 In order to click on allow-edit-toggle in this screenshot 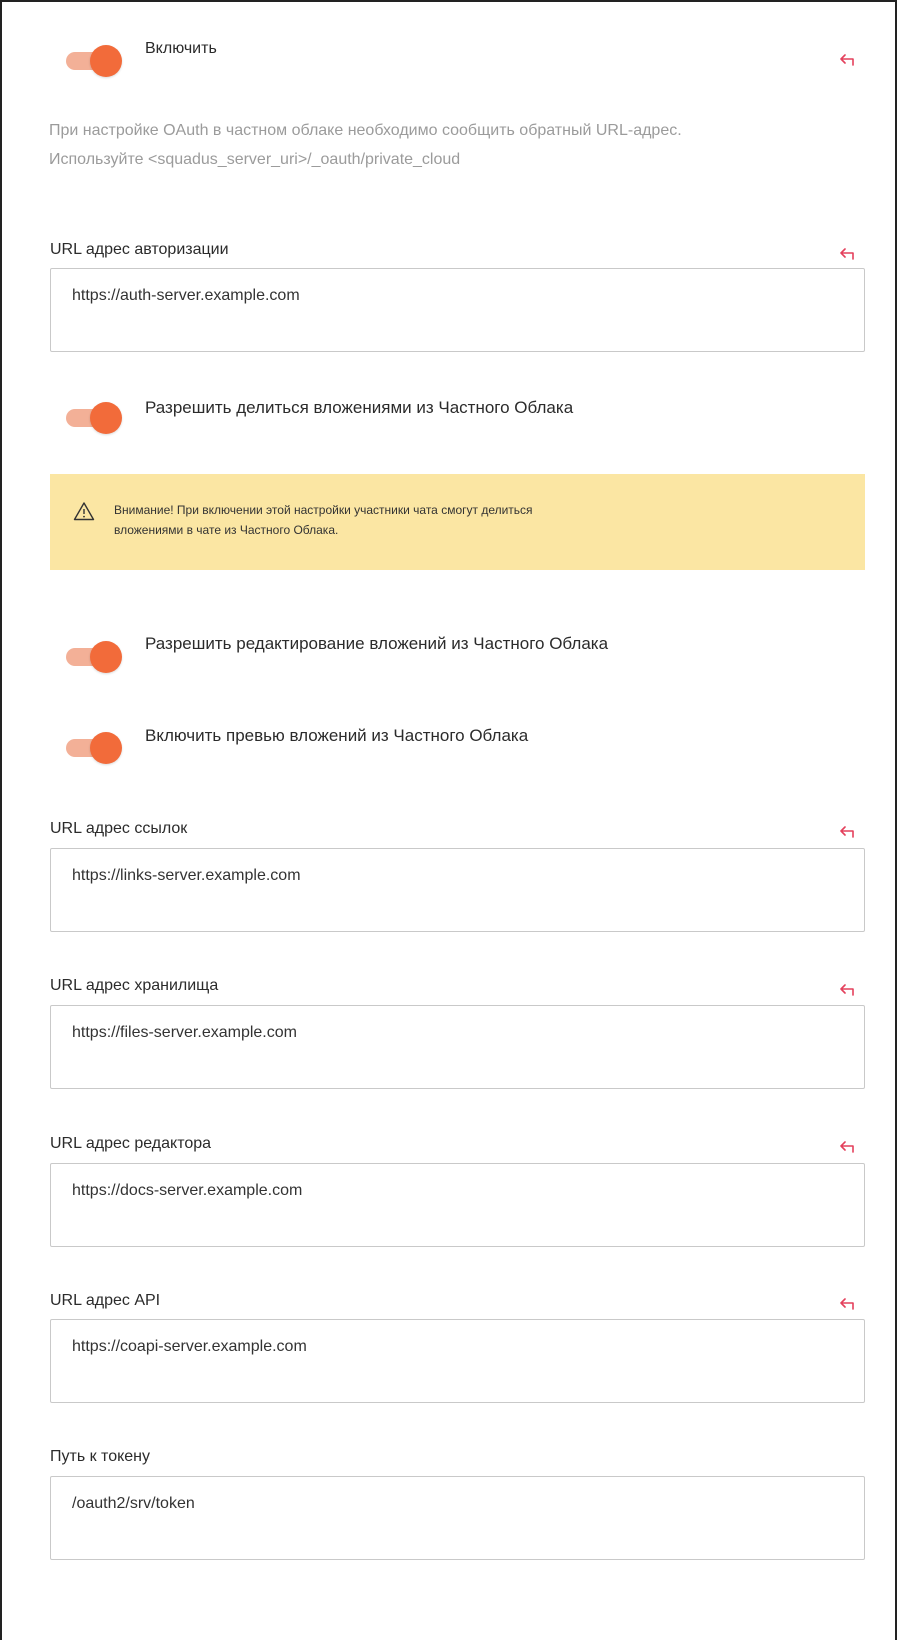, I will do `click(94, 656)`.